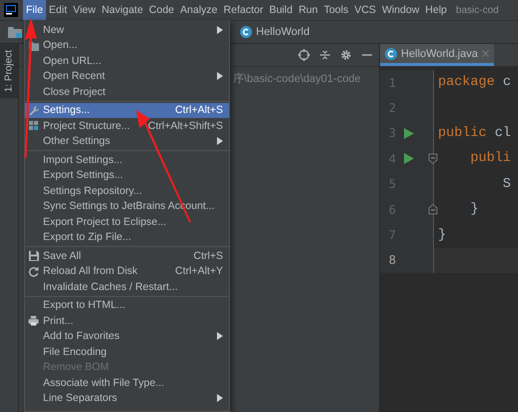 This screenshot has height=412, width=518. Describe the element at coordinates (127, 141) in the screenshot. I see `menu-entry: Other Settings` at that location.